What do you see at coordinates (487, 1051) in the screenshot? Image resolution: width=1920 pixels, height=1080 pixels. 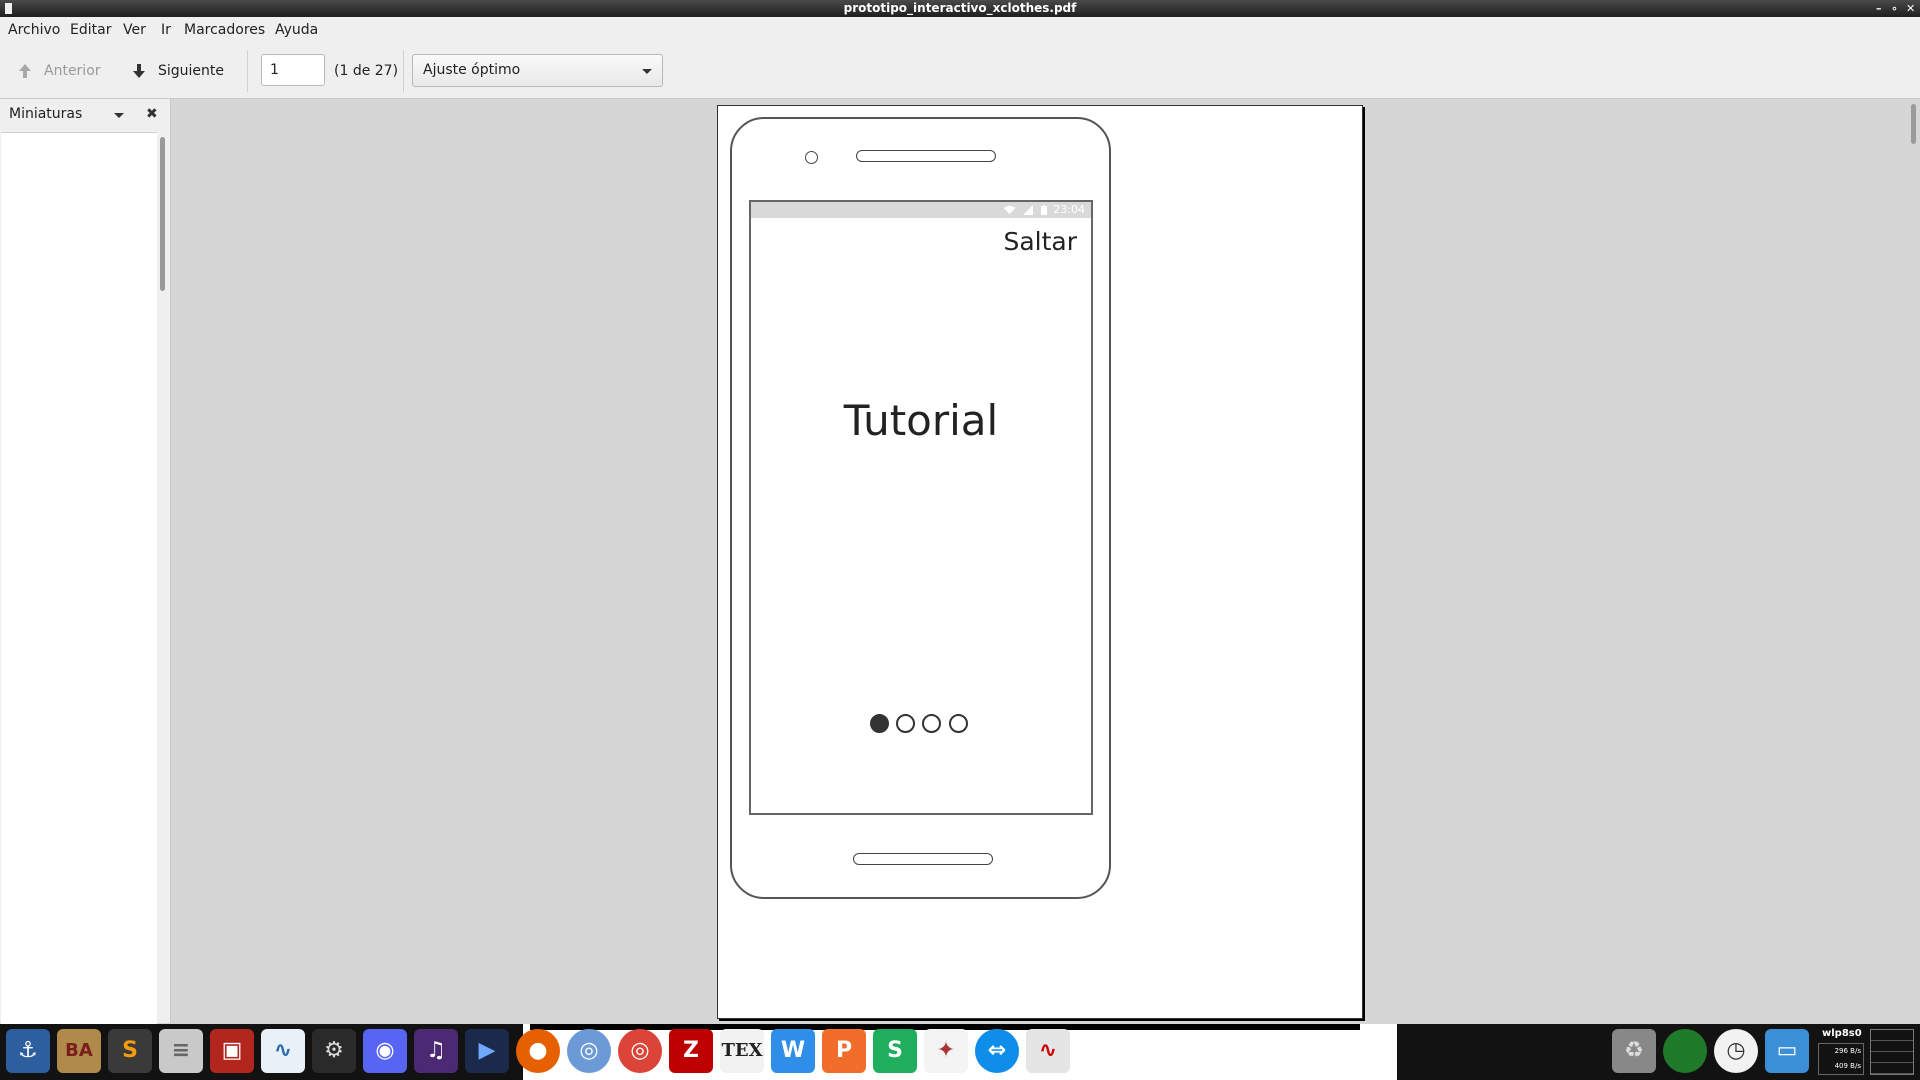 I see `arrow-app-icon: ▶` at bounding box center [487, 1051].